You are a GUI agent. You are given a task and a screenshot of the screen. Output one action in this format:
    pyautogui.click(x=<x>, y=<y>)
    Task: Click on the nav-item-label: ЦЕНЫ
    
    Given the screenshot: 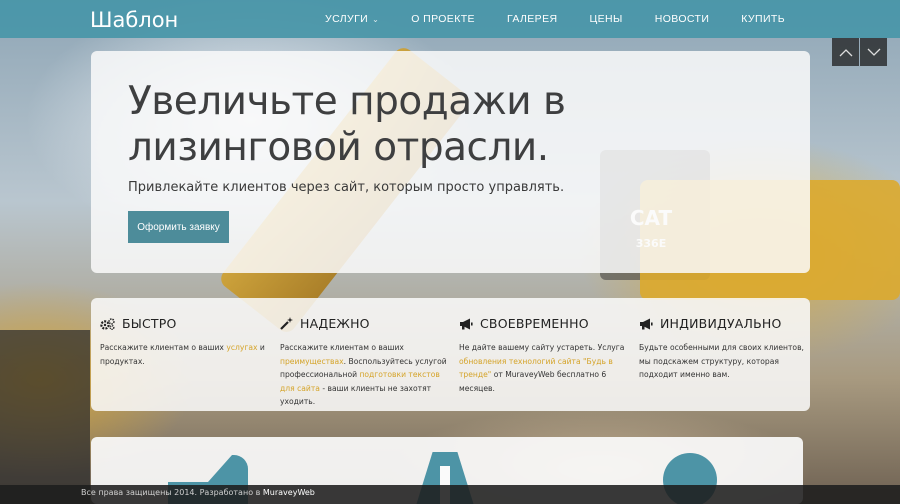 What is the action you would take?
    pyautogui.click(x=606, y=19)
    